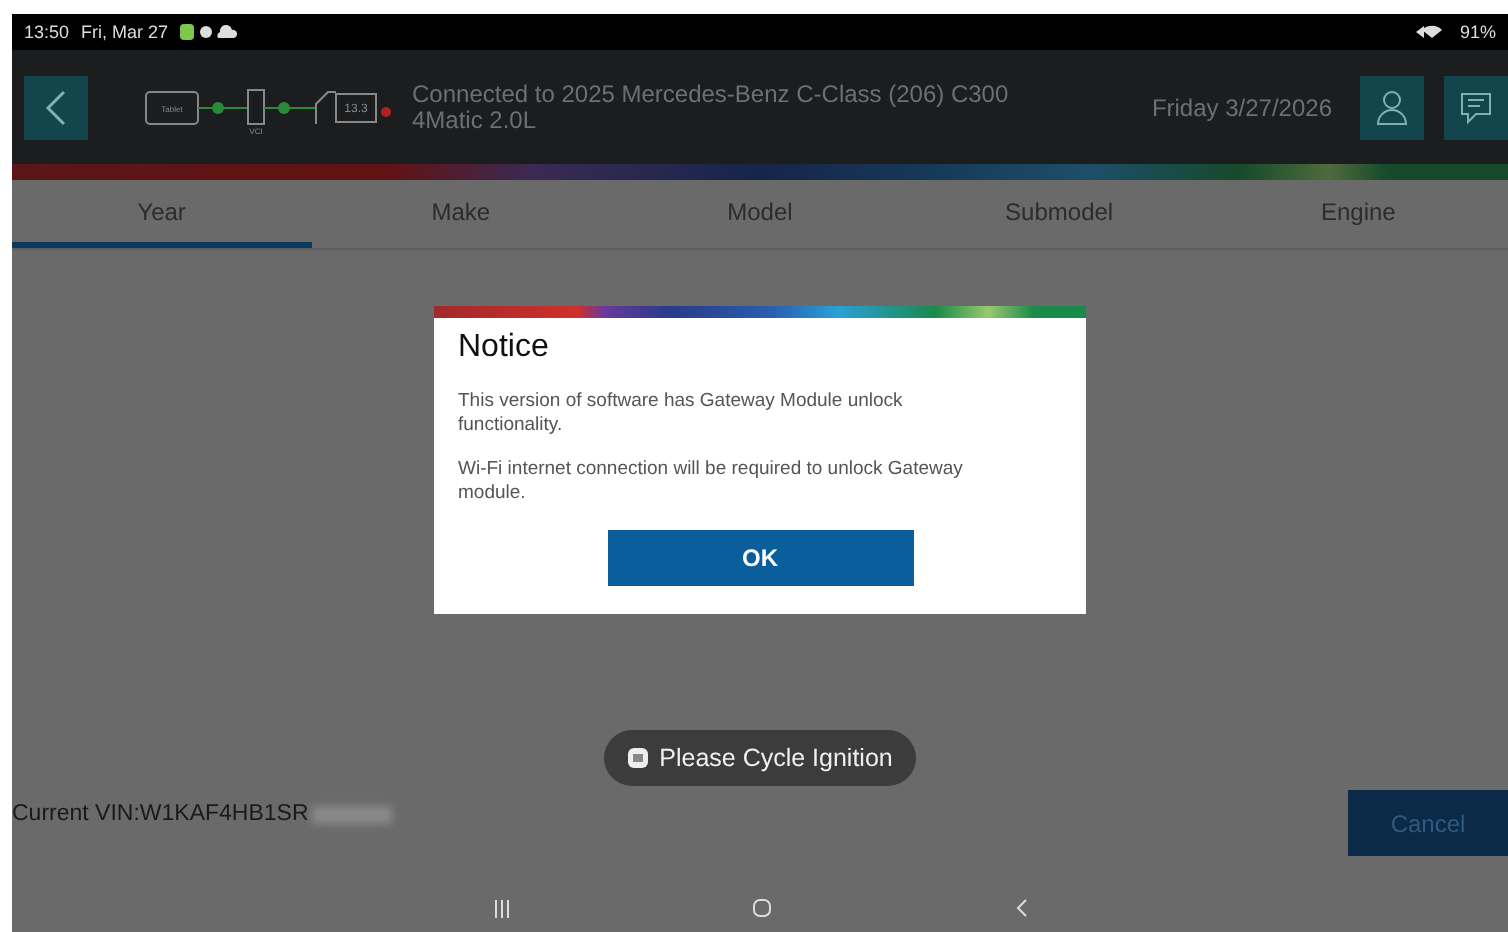 Image resolution: width=1508 pixels, height=932 pixels. What do you see at coordinates (501, 908) in the screenshot?
I see `recent-apps-icon` at bounding box center [501, 908].